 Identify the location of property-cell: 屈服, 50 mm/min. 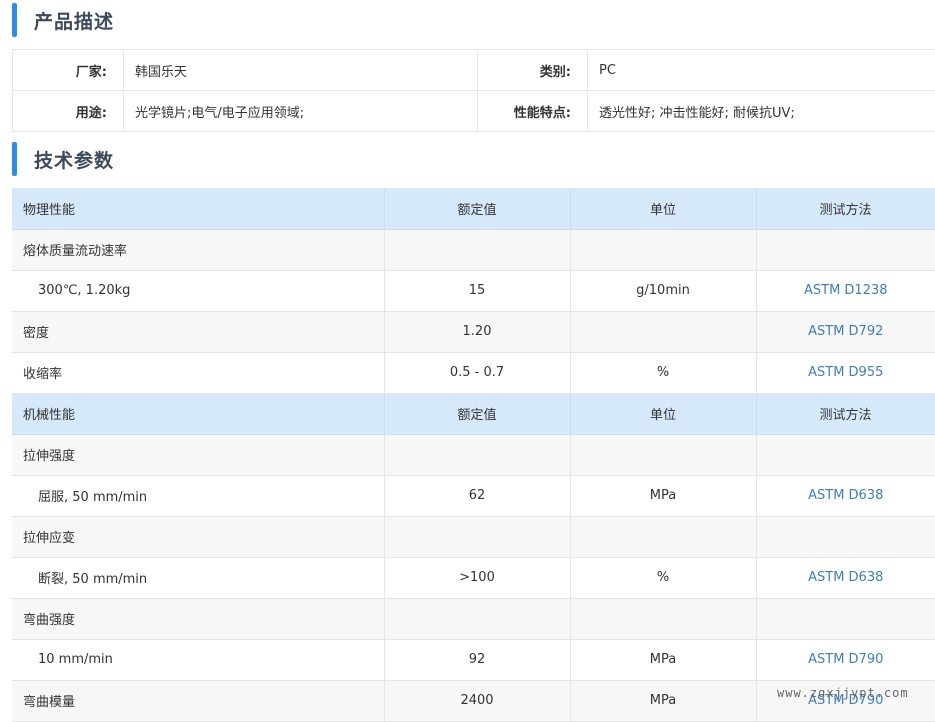
(198, 495).